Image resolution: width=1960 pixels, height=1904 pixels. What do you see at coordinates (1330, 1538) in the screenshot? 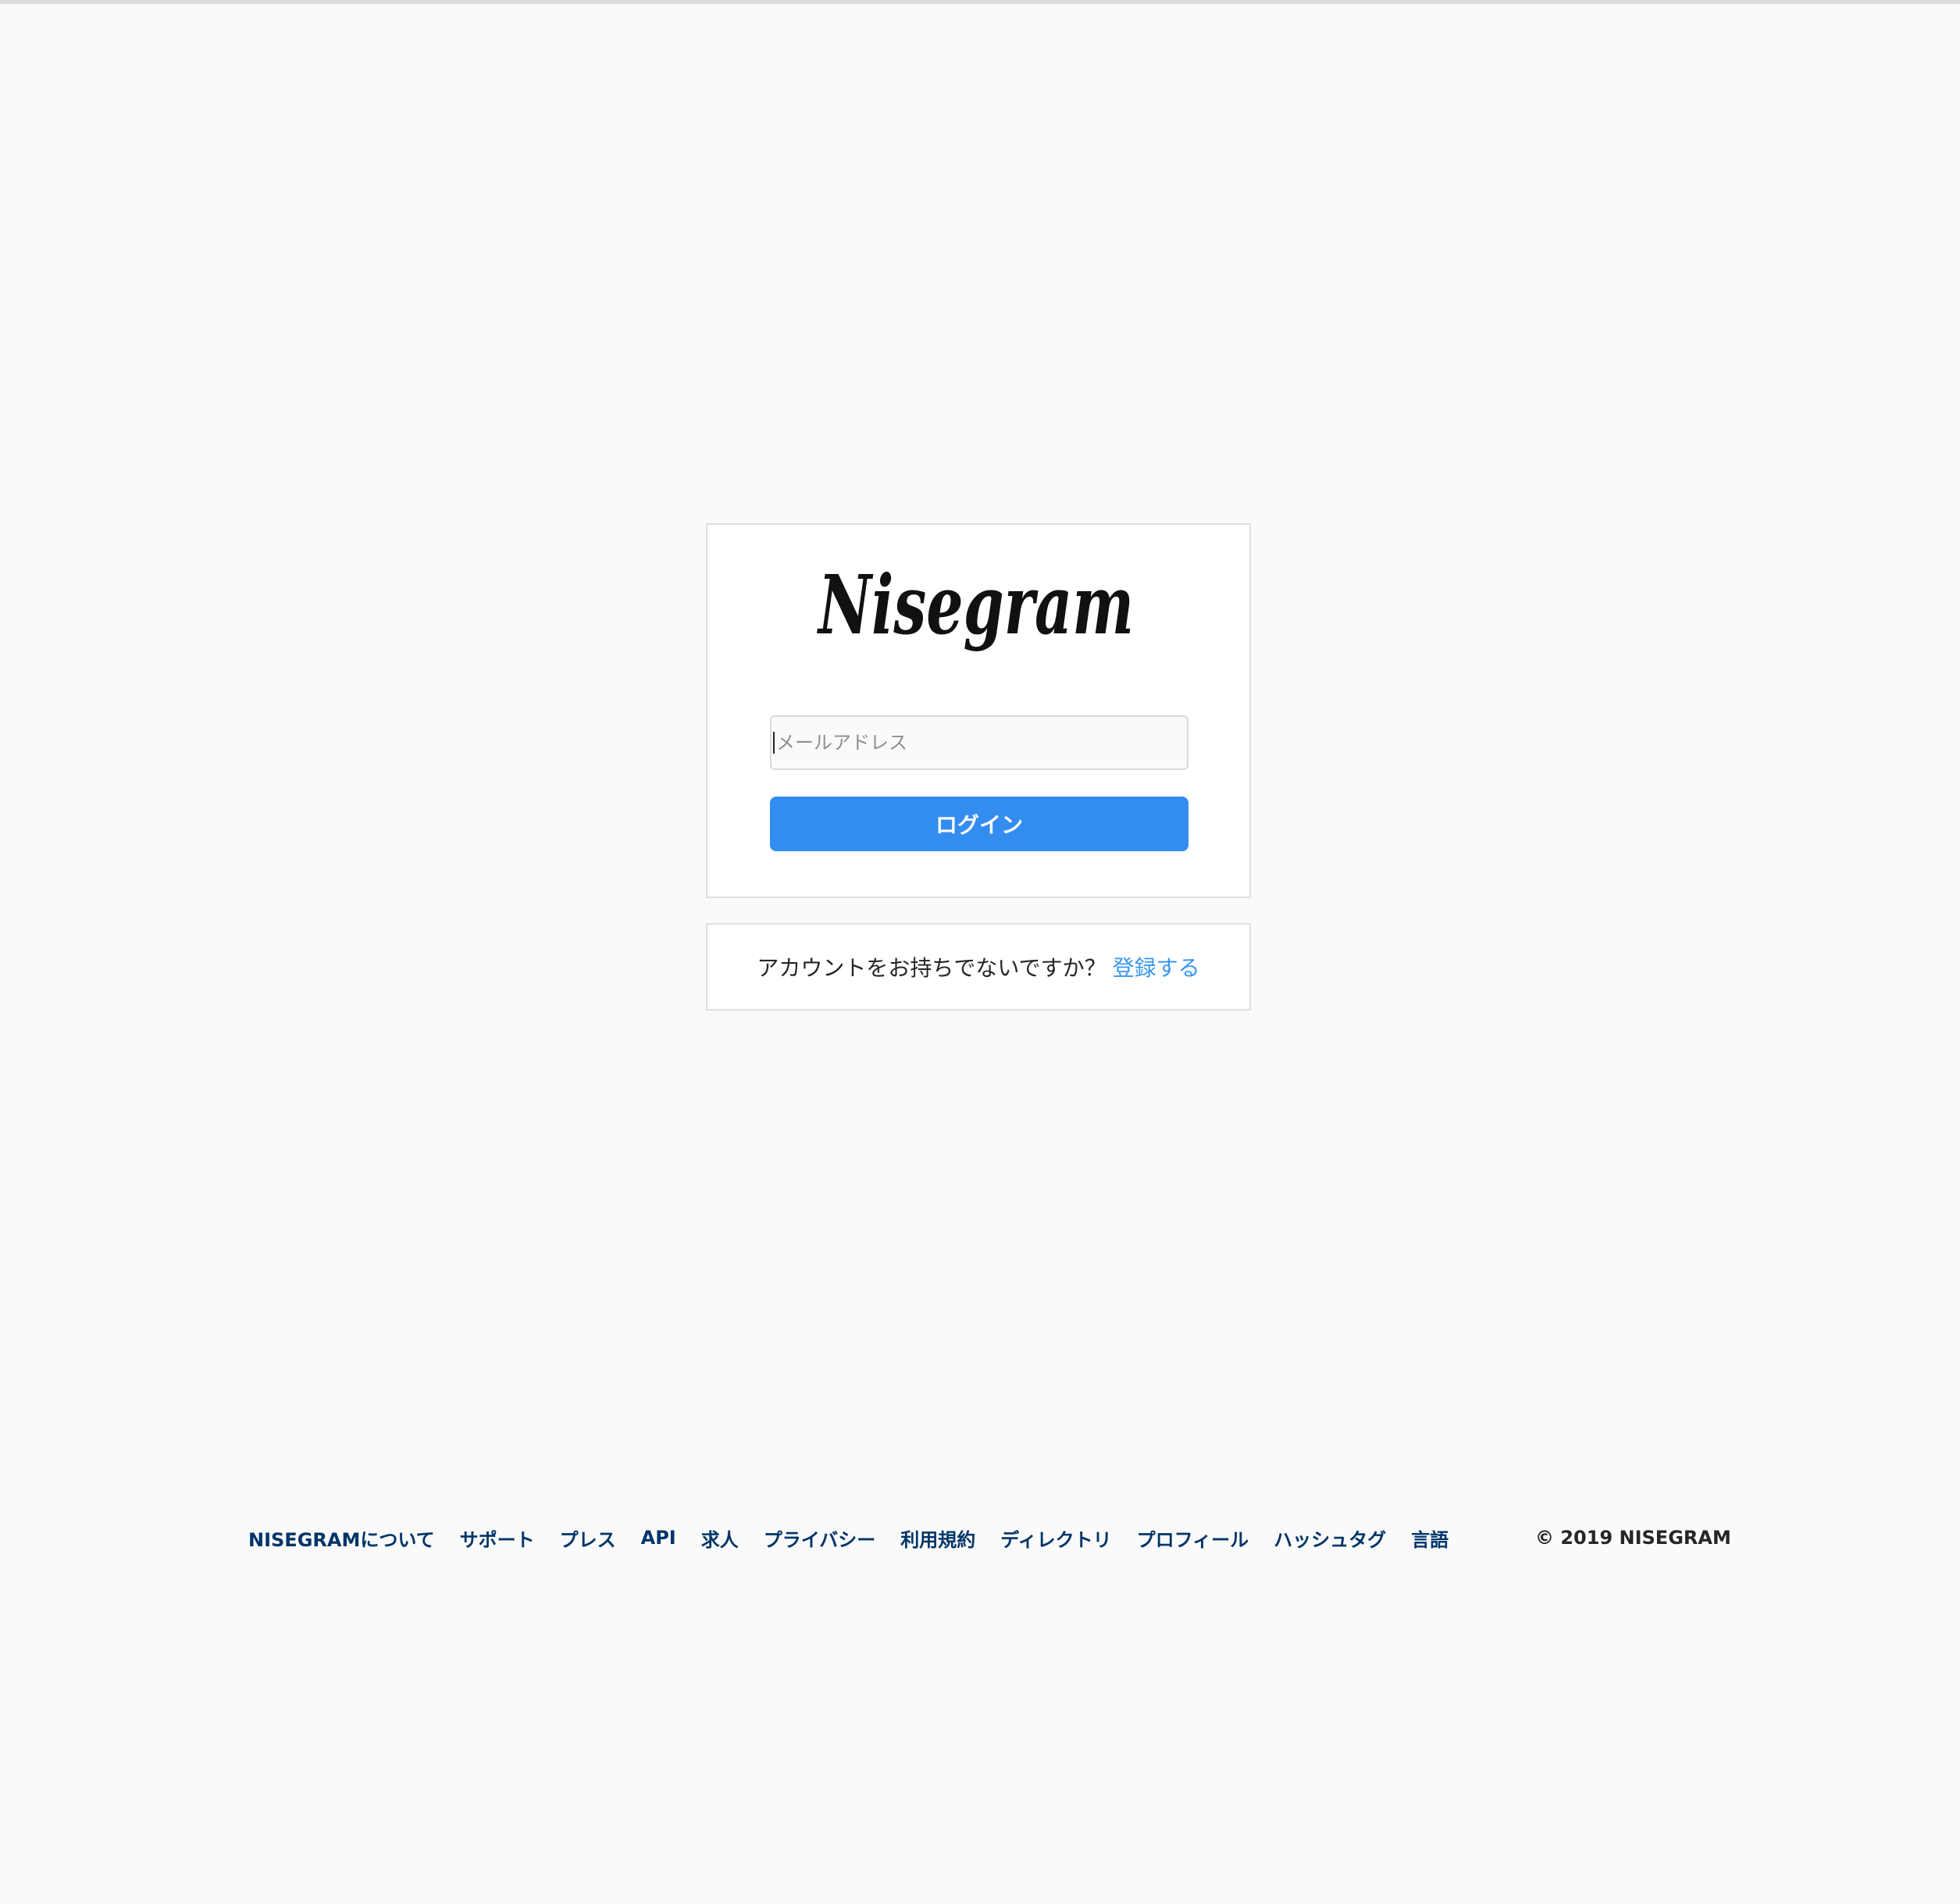
I see `footer-link-hashtags: ハッシュタグ` at bounding box center [1330, 1538].